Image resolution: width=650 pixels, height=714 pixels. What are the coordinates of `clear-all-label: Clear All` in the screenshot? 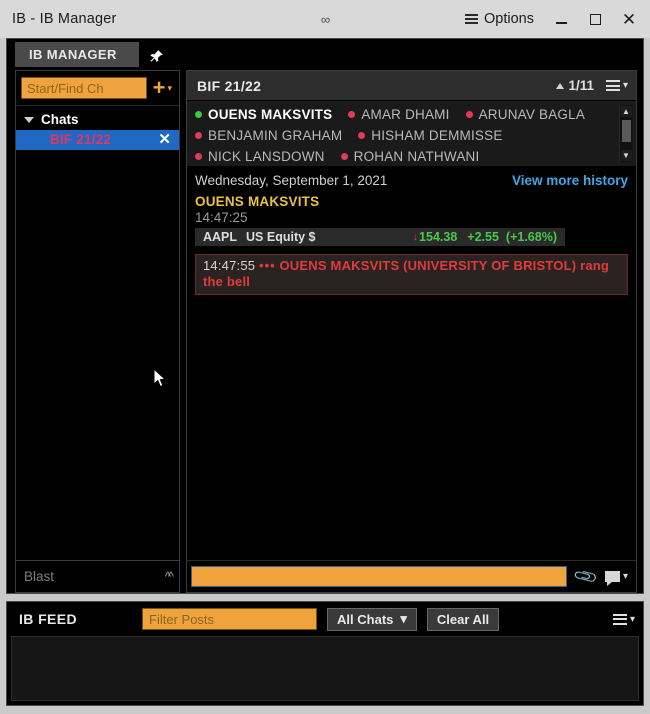 It's located at (463, 619).